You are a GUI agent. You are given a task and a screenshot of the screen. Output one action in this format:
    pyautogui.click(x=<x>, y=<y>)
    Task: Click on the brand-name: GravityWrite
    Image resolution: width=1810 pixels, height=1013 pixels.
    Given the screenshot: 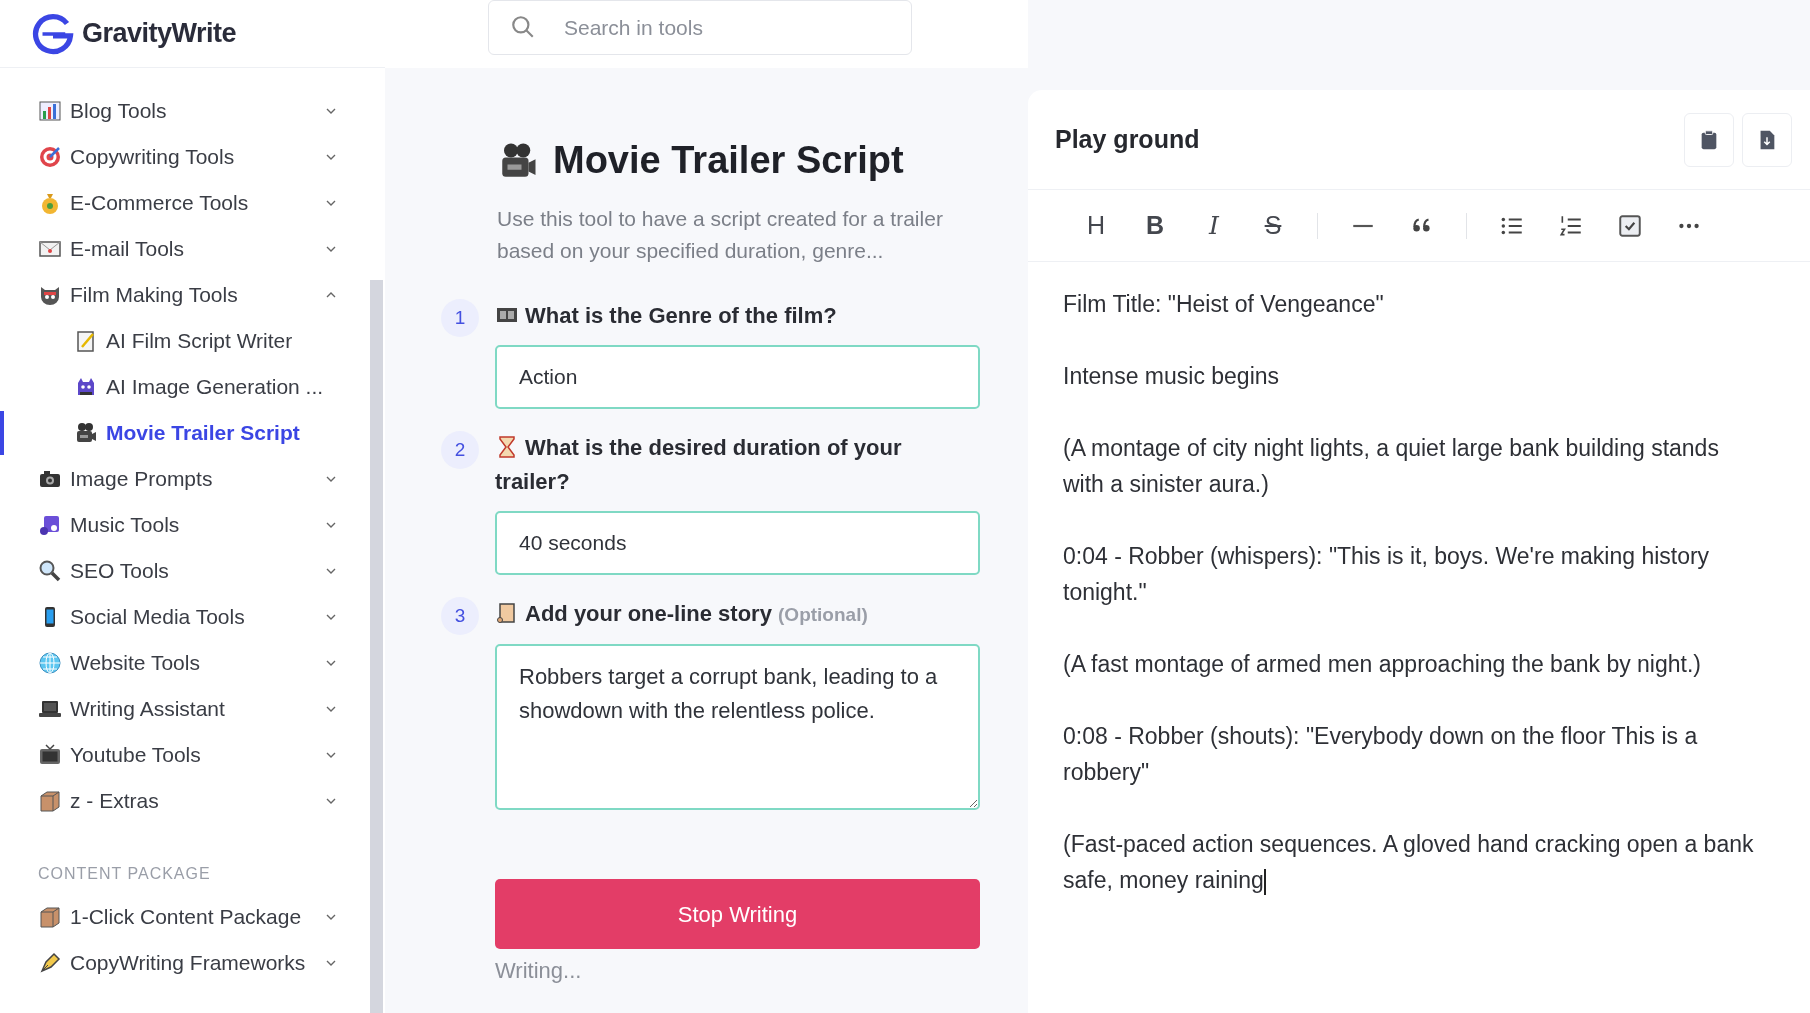 What is the action you would take?
    pyautogui.click(x=159, y=34)
    